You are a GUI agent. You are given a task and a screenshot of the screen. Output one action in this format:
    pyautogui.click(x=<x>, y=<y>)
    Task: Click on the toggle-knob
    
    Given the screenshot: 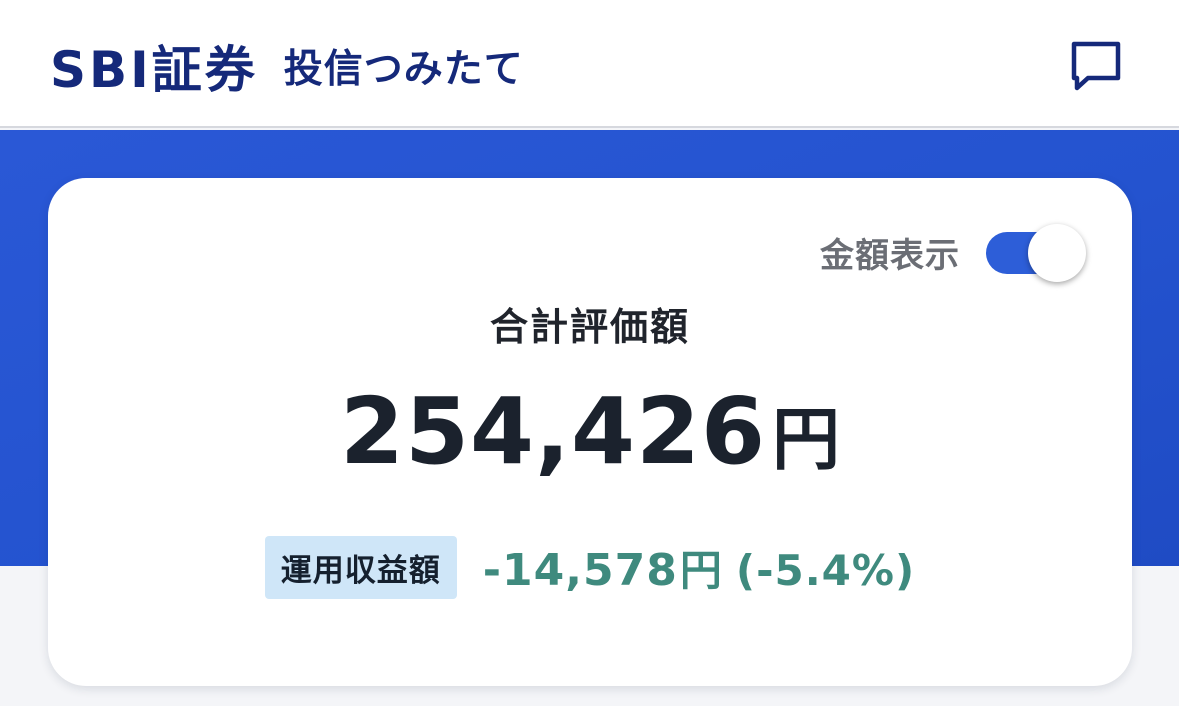 What is the action you would take?
    pyautogui.click(x=1057, y=253)
    